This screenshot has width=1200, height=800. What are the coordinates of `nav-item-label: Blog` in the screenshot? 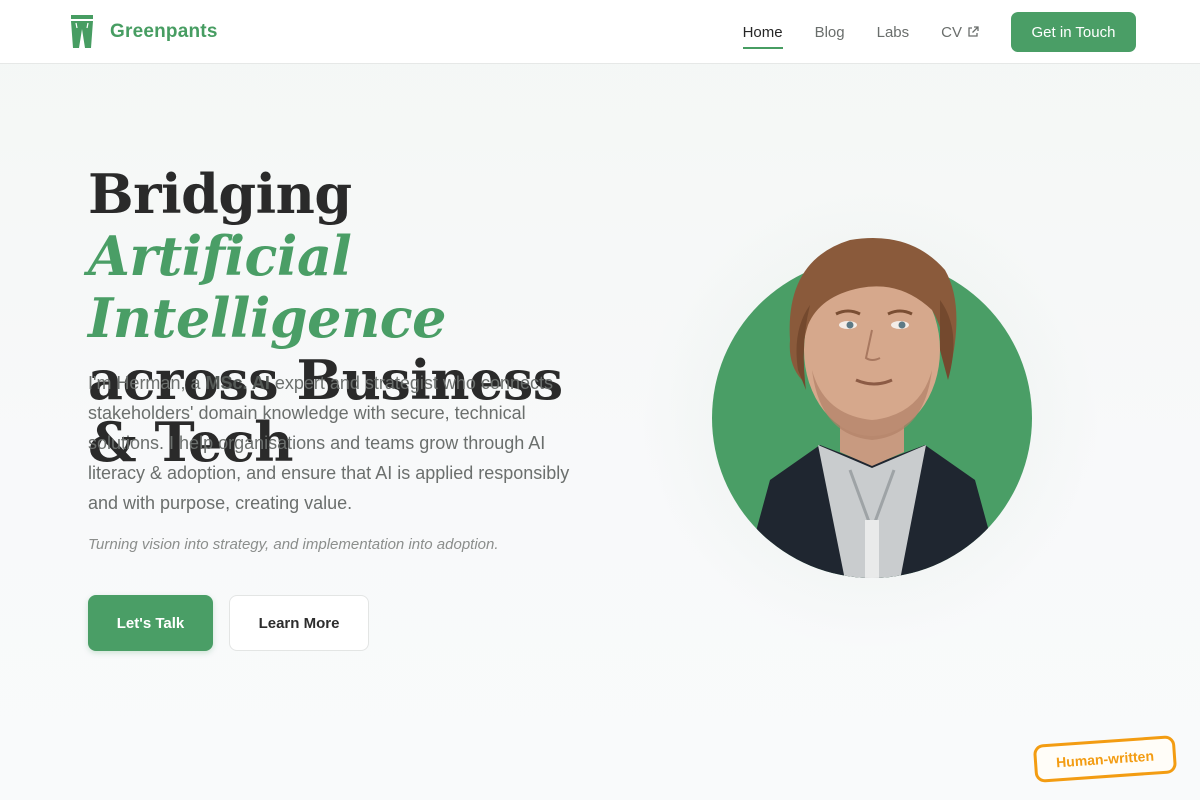 It's located at (829, 32).